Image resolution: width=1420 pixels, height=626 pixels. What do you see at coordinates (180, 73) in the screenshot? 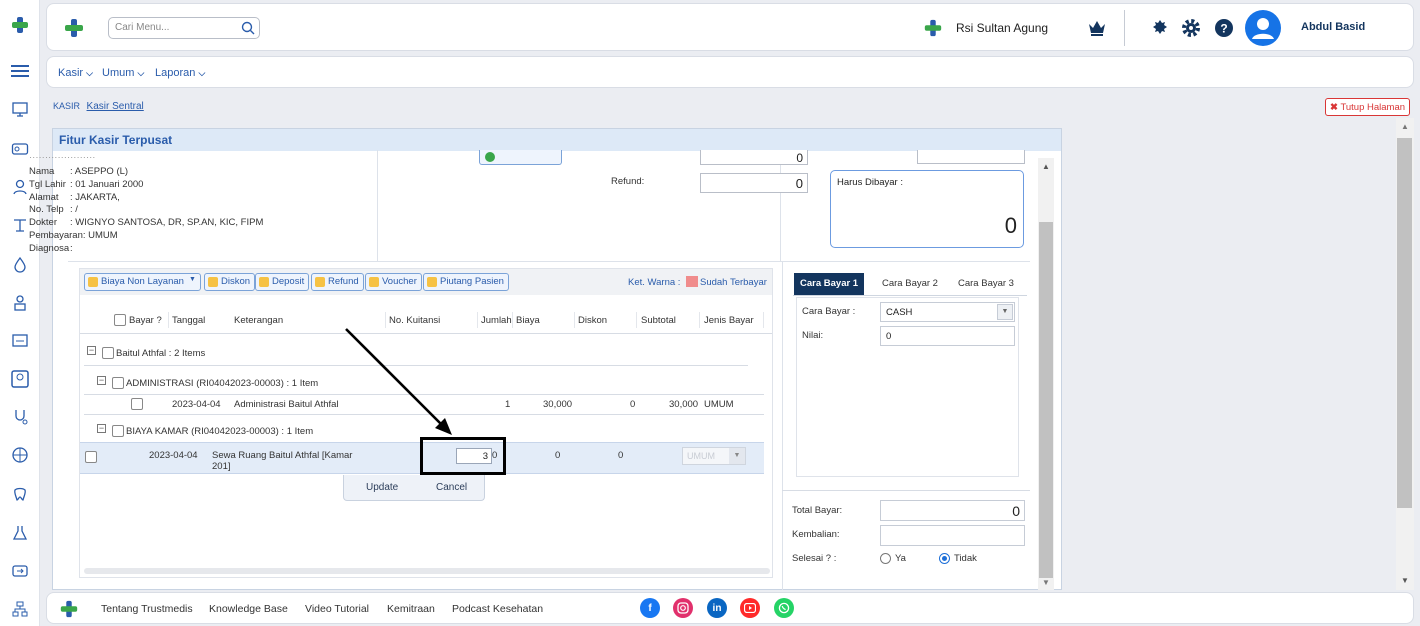
I see `menu-laporan: Laporan ⌵` at bounding box center [180, 73].